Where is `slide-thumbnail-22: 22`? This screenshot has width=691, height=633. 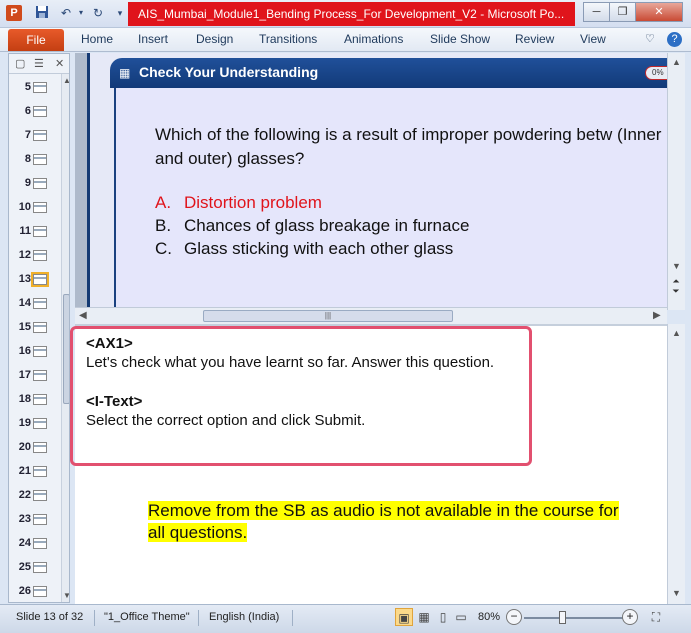
slide-thumbnail-22: 22 is located at coordinates (35, 496).